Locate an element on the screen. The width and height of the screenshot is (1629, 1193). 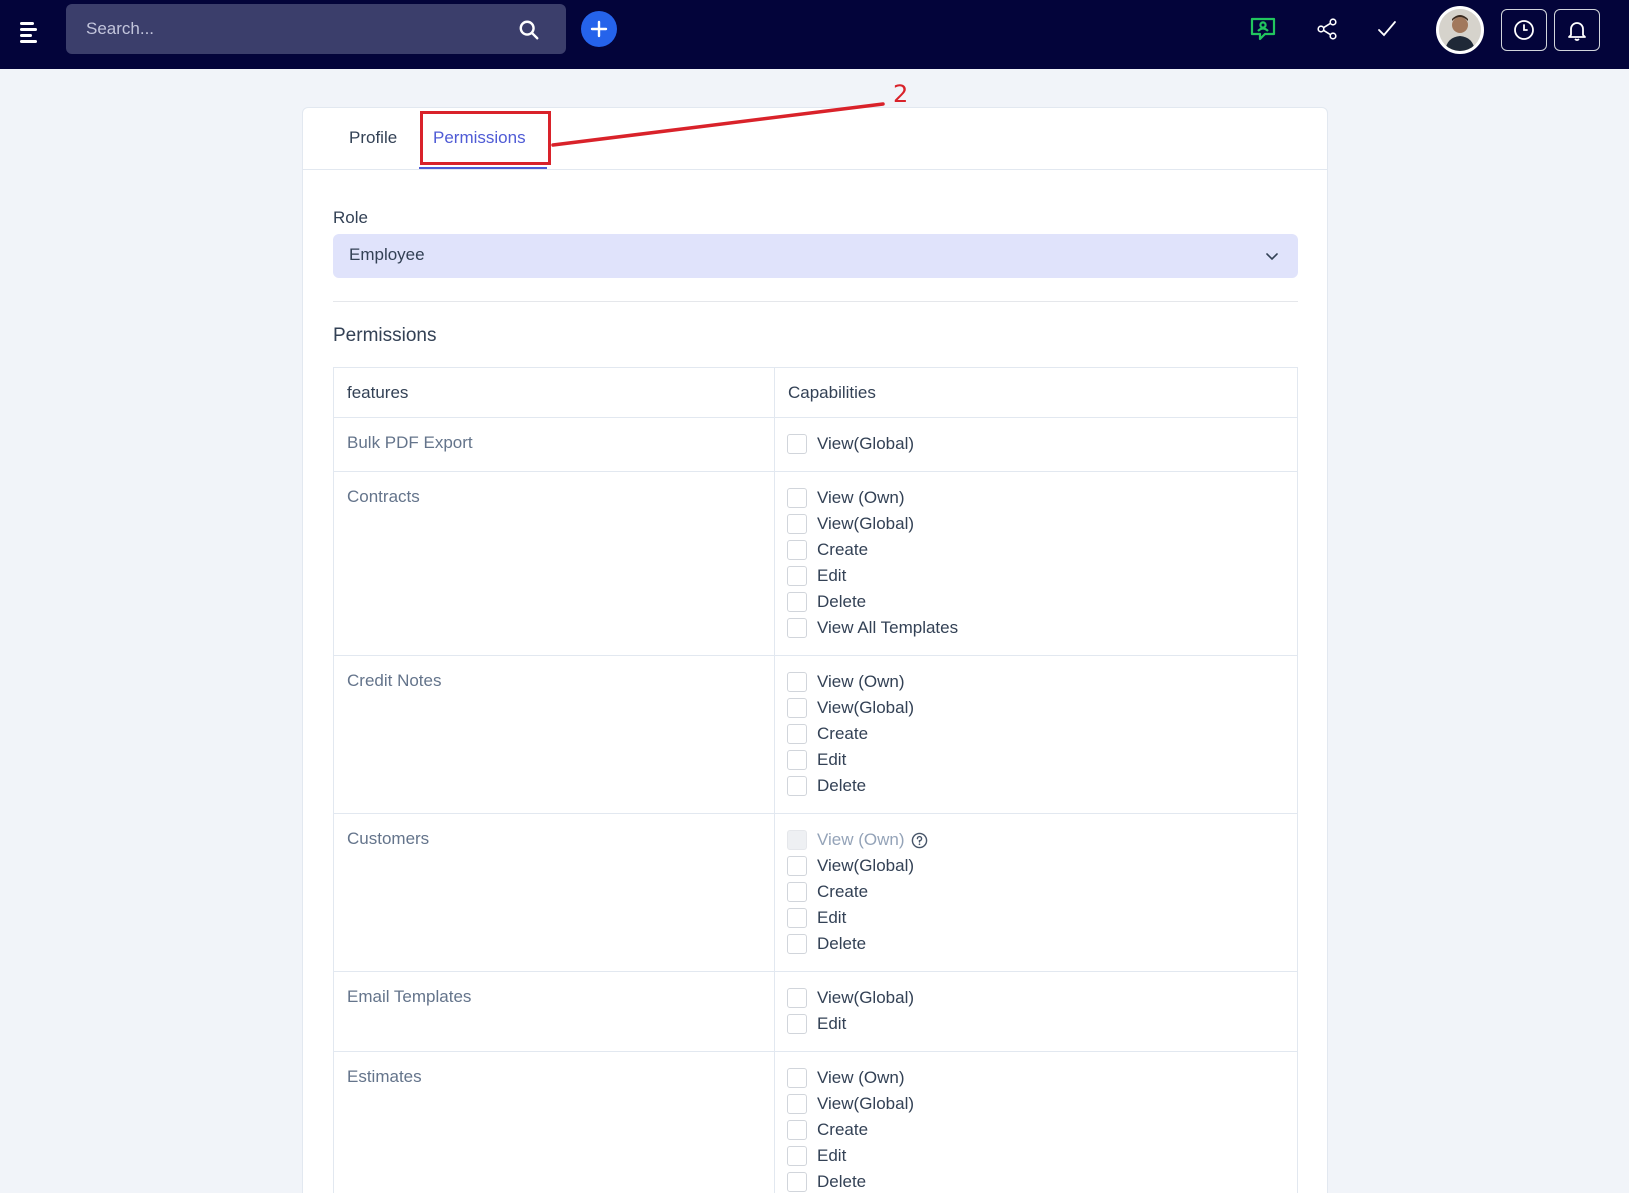
permissions-heading: Permissions is located at coordinates (385, 335).